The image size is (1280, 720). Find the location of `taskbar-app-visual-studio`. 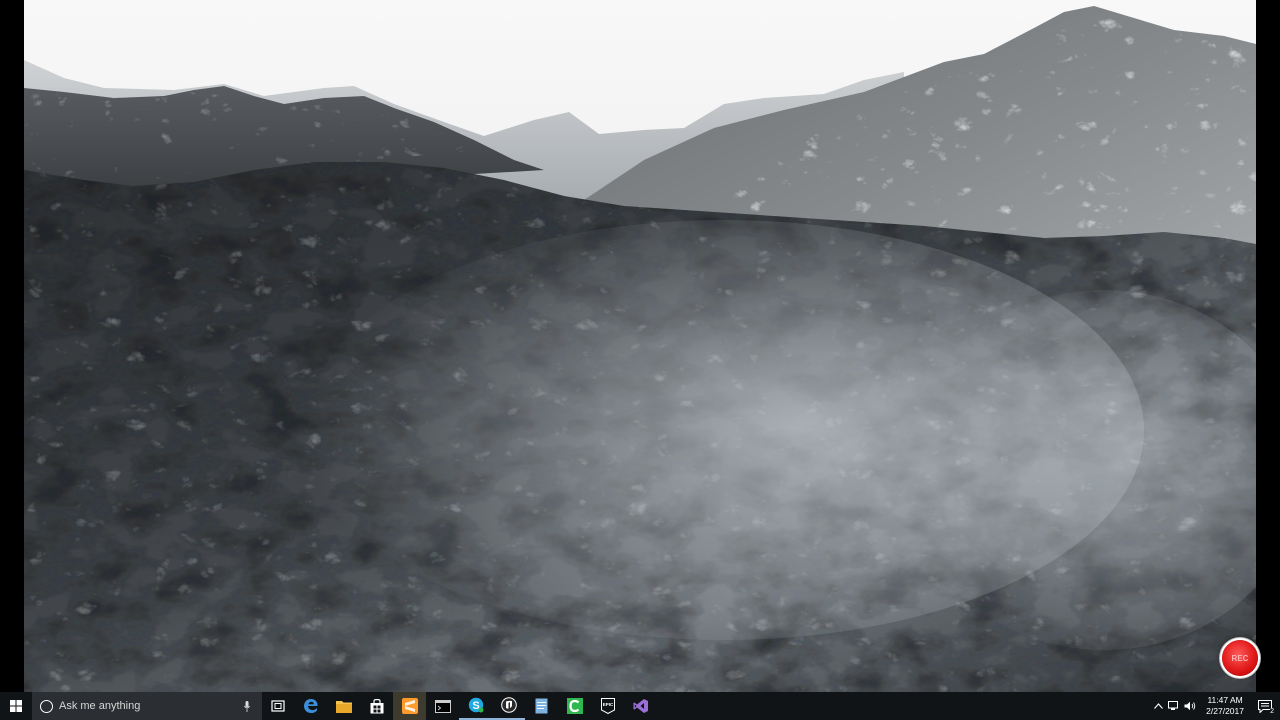

taskbar-app-visual-studio is located at coordinates (640, 706).